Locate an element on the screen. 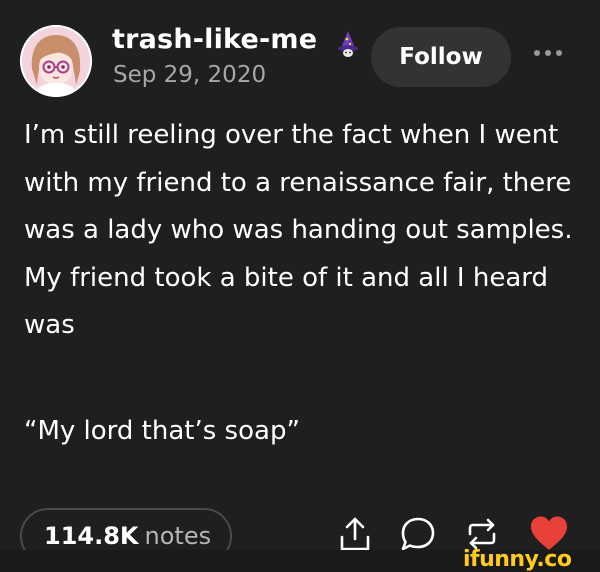  reply-icon is located at coordinates (418, 534).